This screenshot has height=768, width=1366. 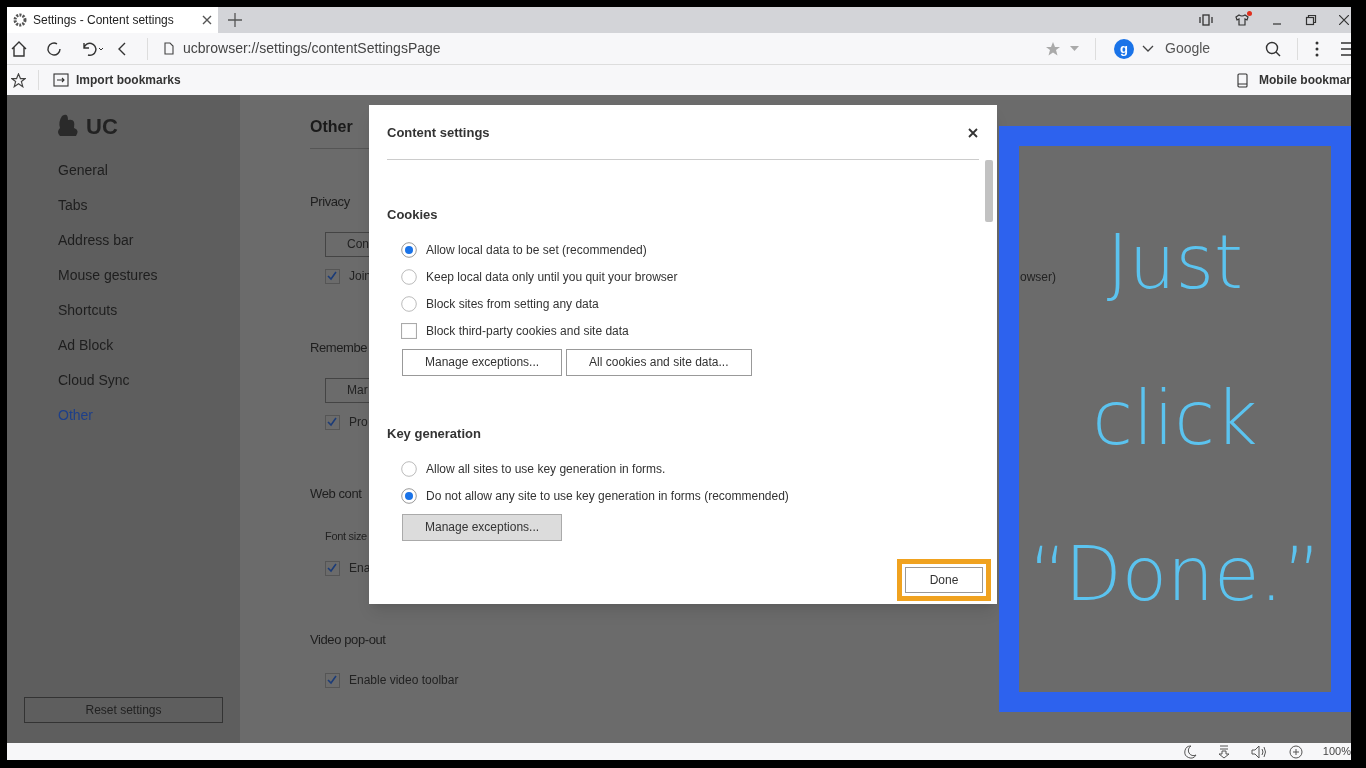 What do you see at coordinates (1242, 80) in the screenshot?
I see `phone-icon` at bounding box center [1242, 80].